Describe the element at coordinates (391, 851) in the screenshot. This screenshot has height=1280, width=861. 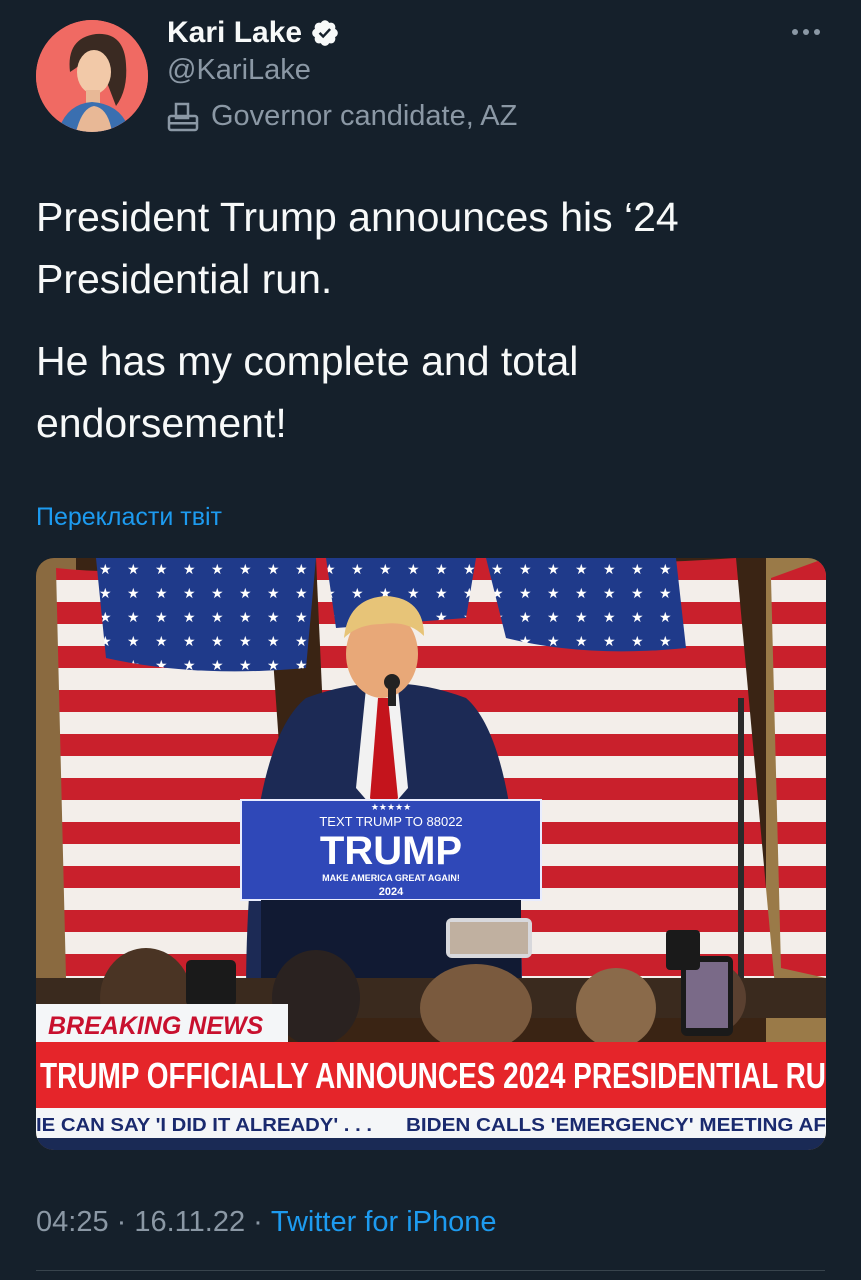
I see `podium-main-text: TRUMP` at that location.